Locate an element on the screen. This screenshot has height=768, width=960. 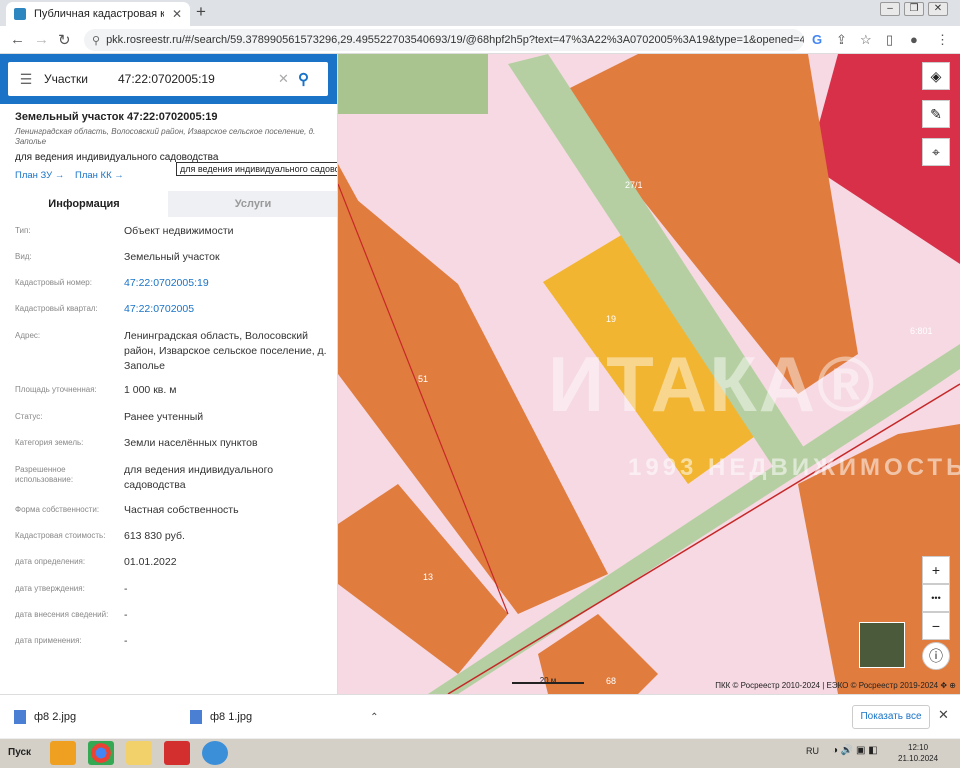
field-label: Вид: is located at coordinates (23, 256).